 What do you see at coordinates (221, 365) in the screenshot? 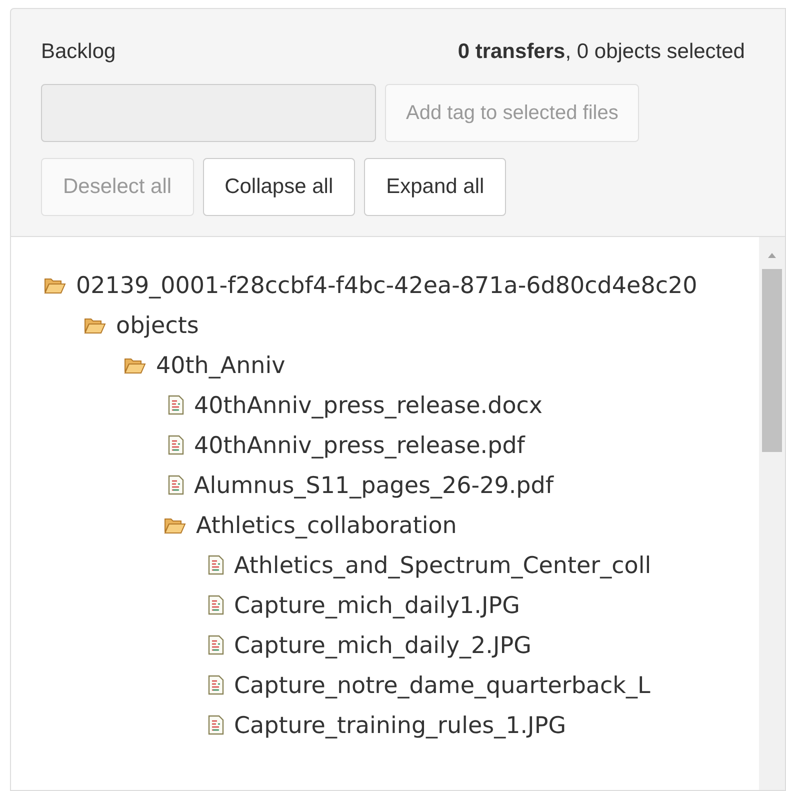
I see `folder-label: 40th_Anniv` at bounding box center [221, 365].